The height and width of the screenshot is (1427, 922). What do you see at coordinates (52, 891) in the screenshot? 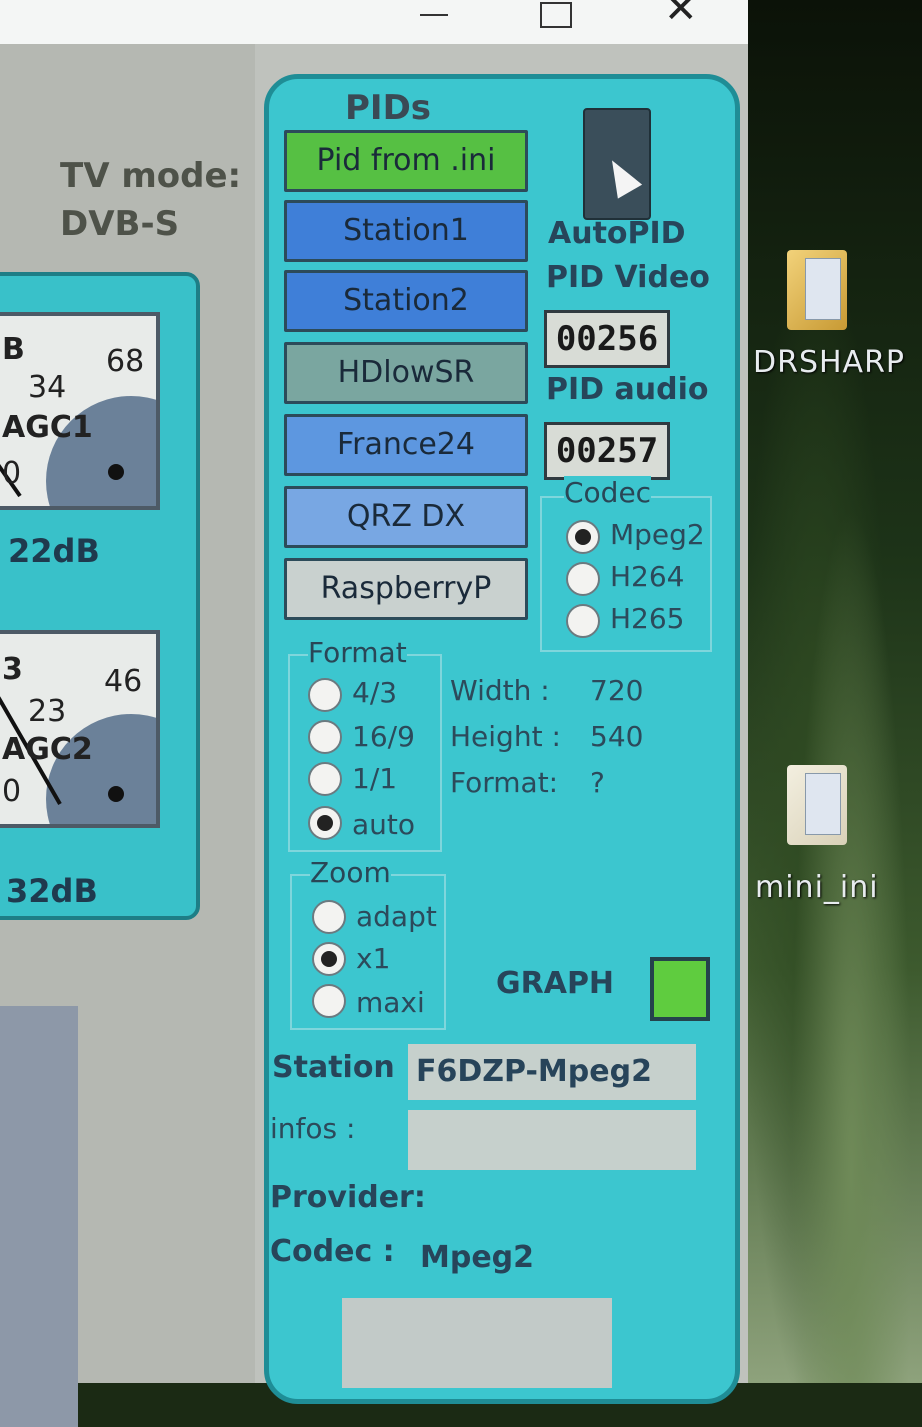
I see `agc2-db-value: 32dB` at bounding box center [52, 891].